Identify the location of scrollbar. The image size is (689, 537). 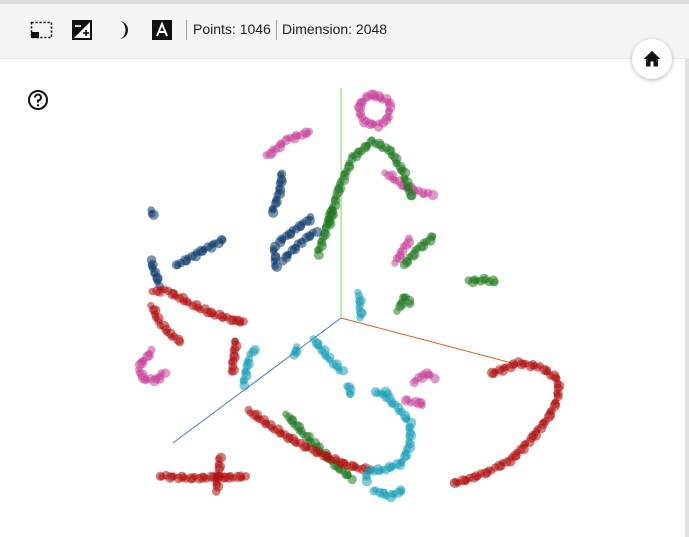
(687, 298).